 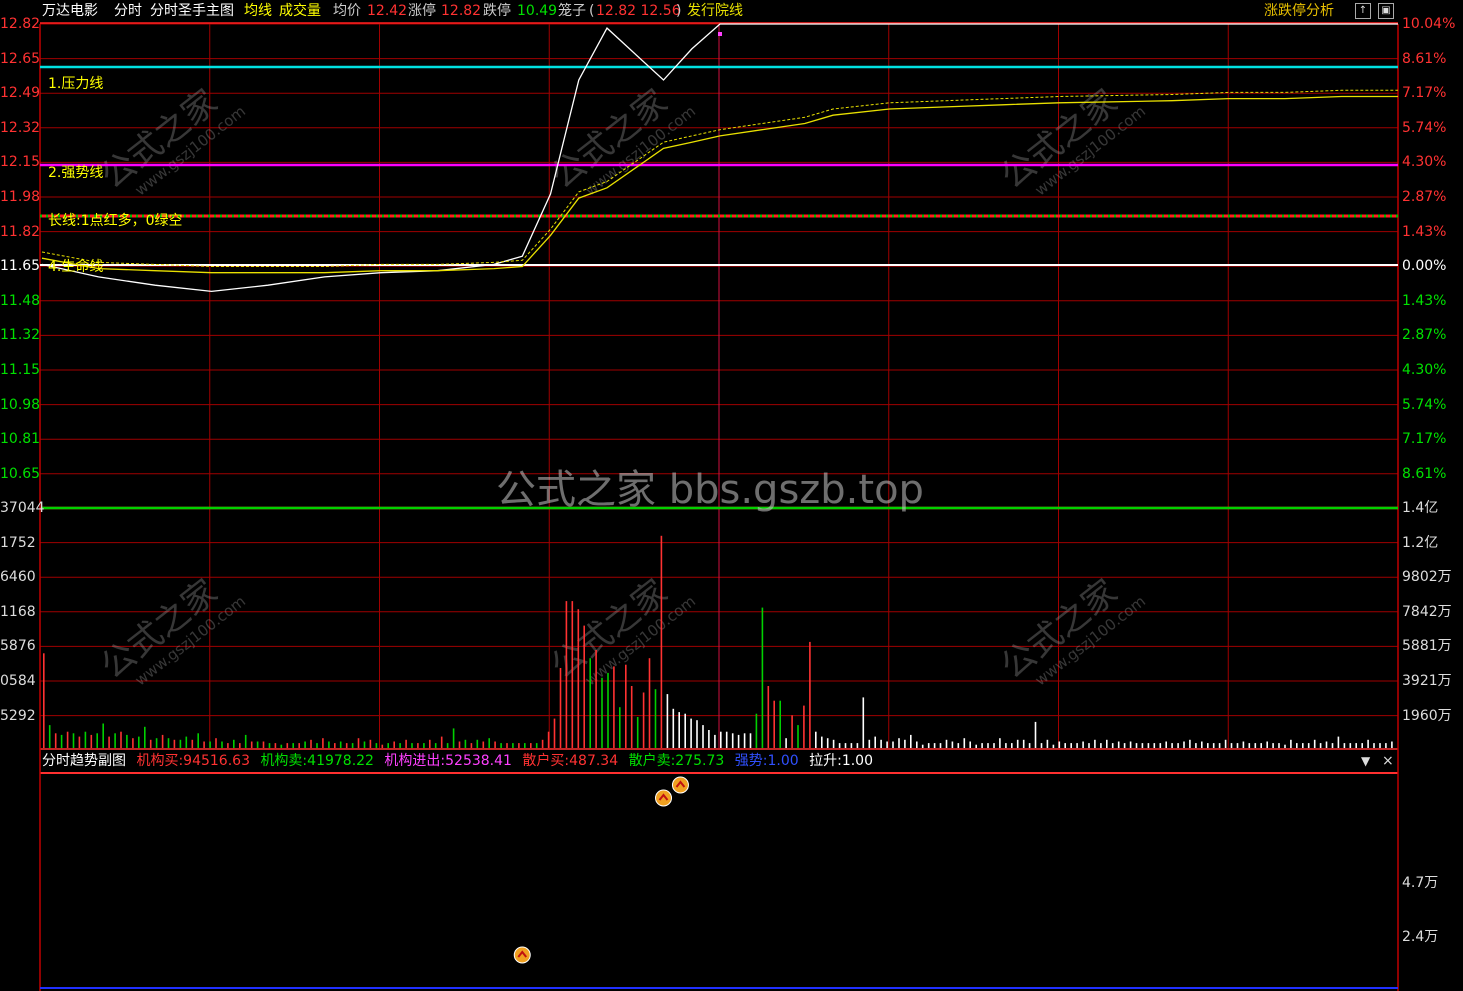 I want to click on strong-line-label: 2.强势线, so click(x=76, y=173).